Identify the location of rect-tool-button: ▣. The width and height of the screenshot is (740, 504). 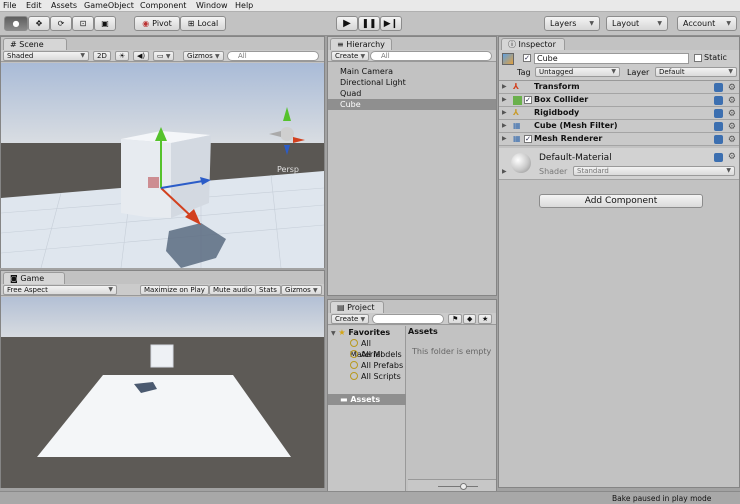
(105, 23).